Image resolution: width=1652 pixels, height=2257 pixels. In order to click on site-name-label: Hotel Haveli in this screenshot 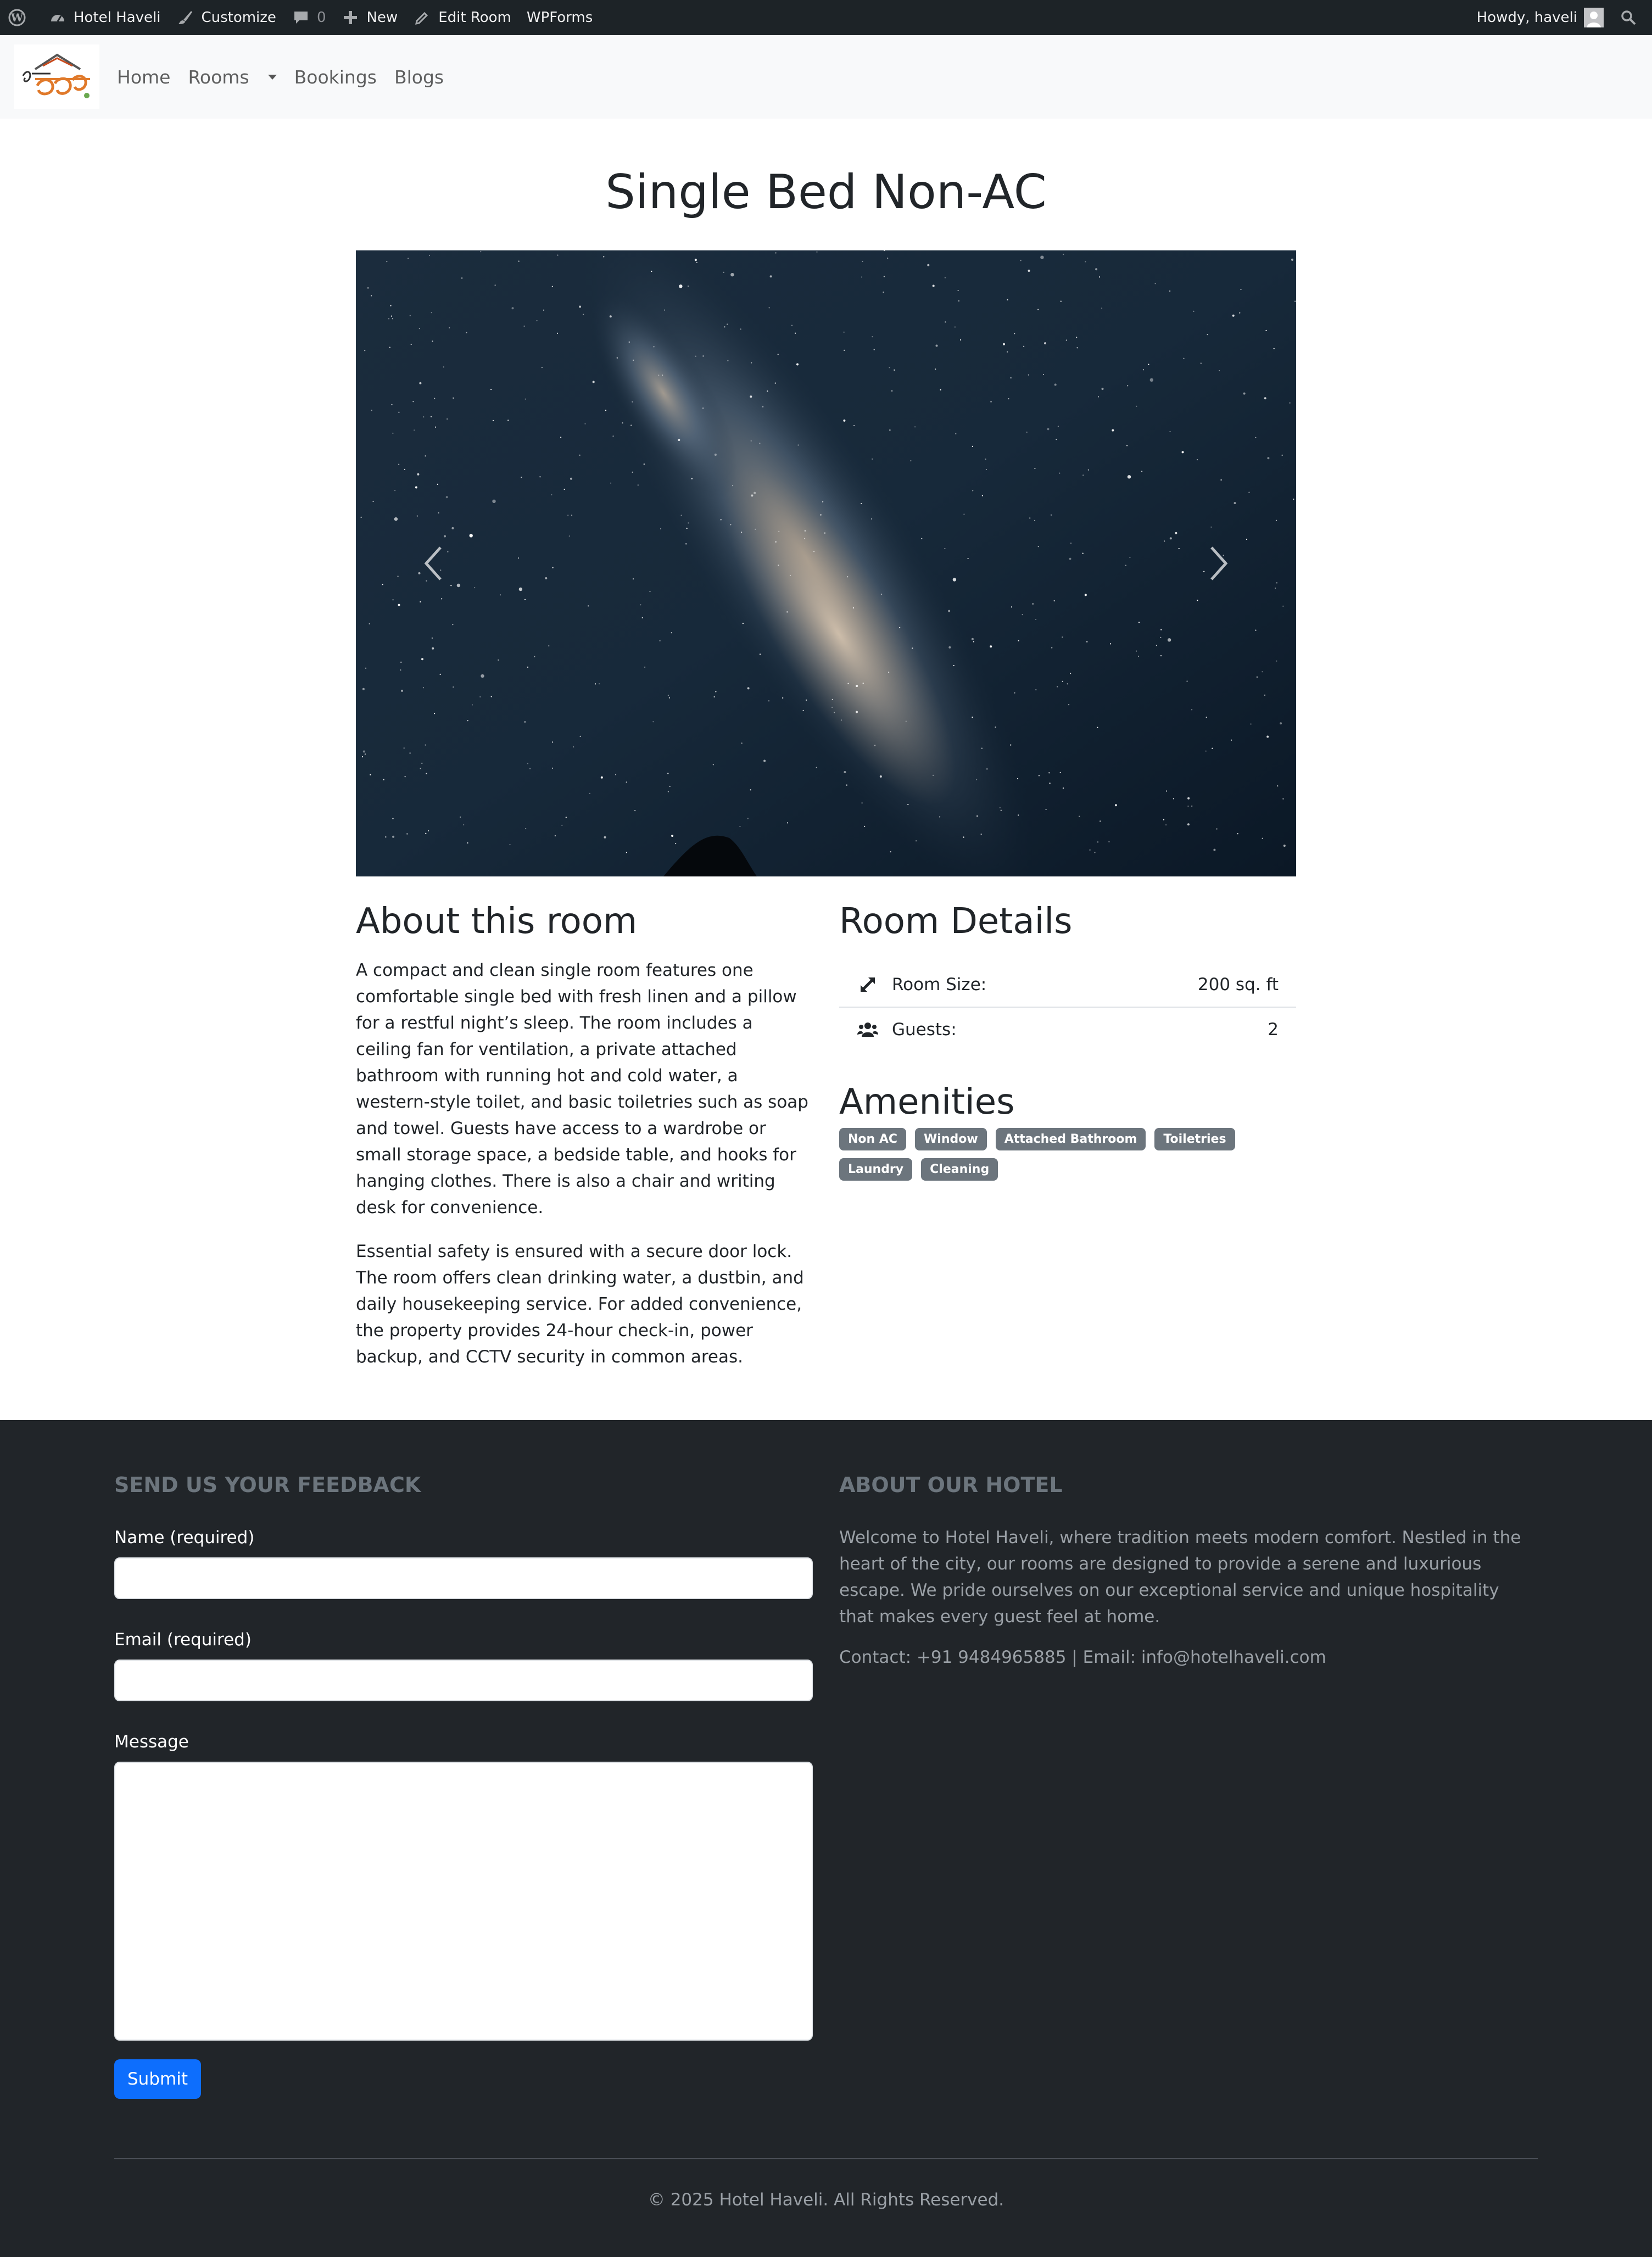, I will do `click(117, 17)`.